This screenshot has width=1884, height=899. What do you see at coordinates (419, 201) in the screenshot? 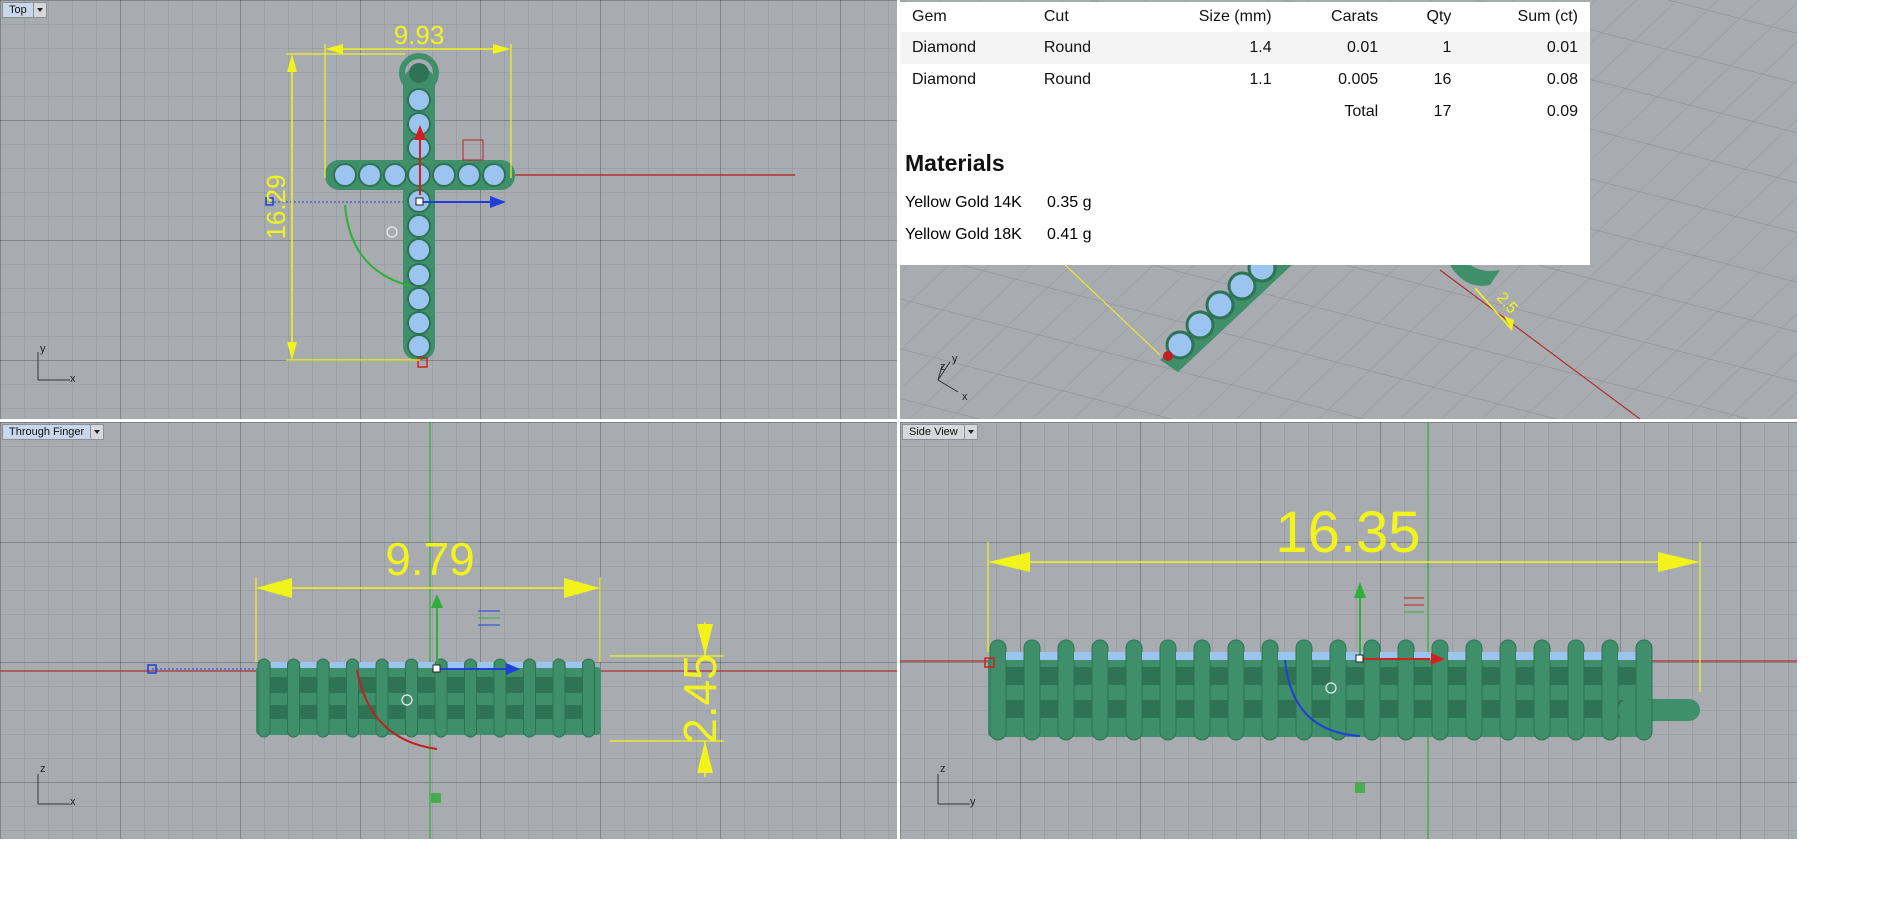
I see `gumball-center` at bounding box center [419, 201].